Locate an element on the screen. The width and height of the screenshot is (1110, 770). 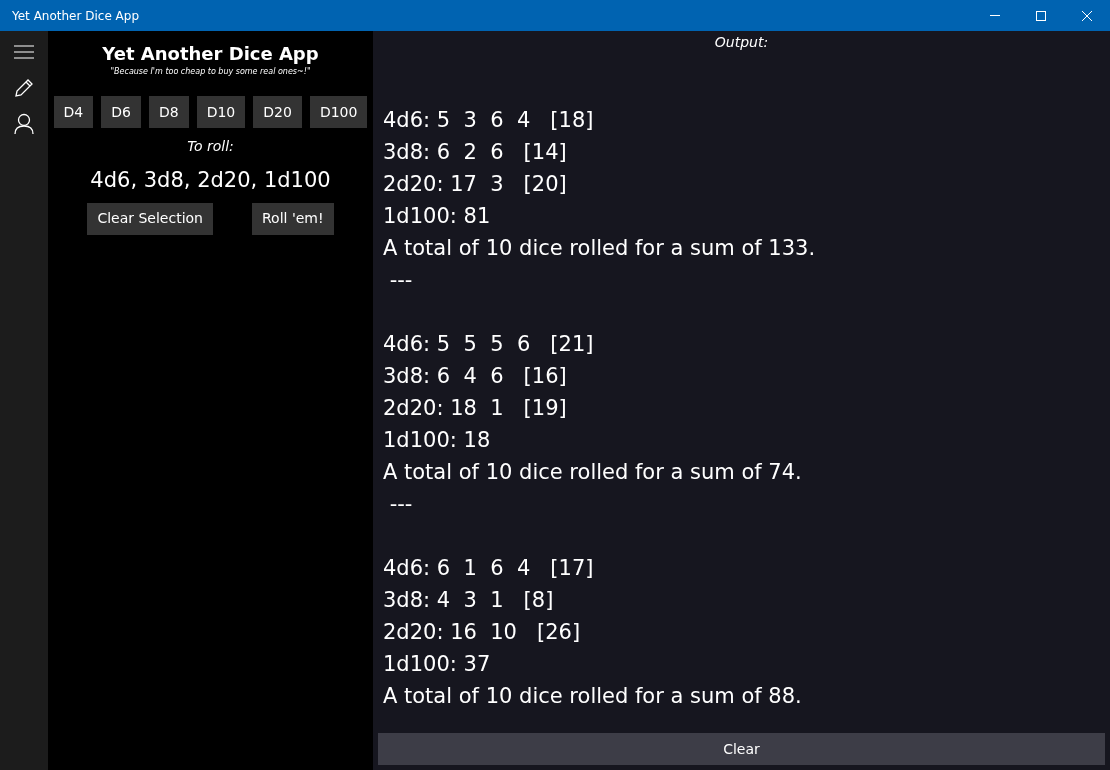
pencil-icon is located at coordinates (24, 88).